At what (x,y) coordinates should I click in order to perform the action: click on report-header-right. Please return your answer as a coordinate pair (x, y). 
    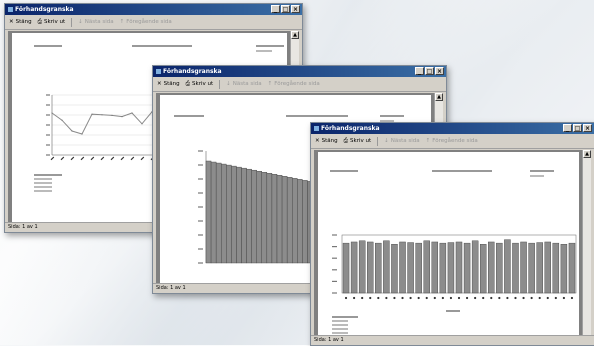
    Looking at the image, I should click on (392, 116).